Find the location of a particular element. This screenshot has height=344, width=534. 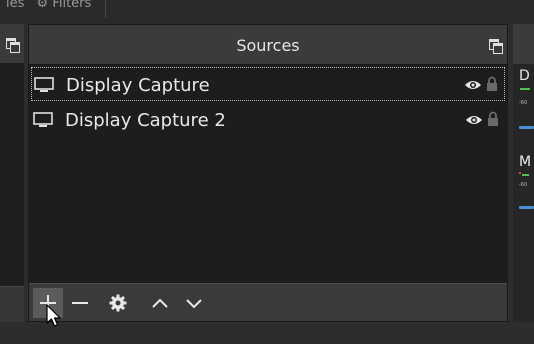

gear-icon is located at coordinates (118, 303).